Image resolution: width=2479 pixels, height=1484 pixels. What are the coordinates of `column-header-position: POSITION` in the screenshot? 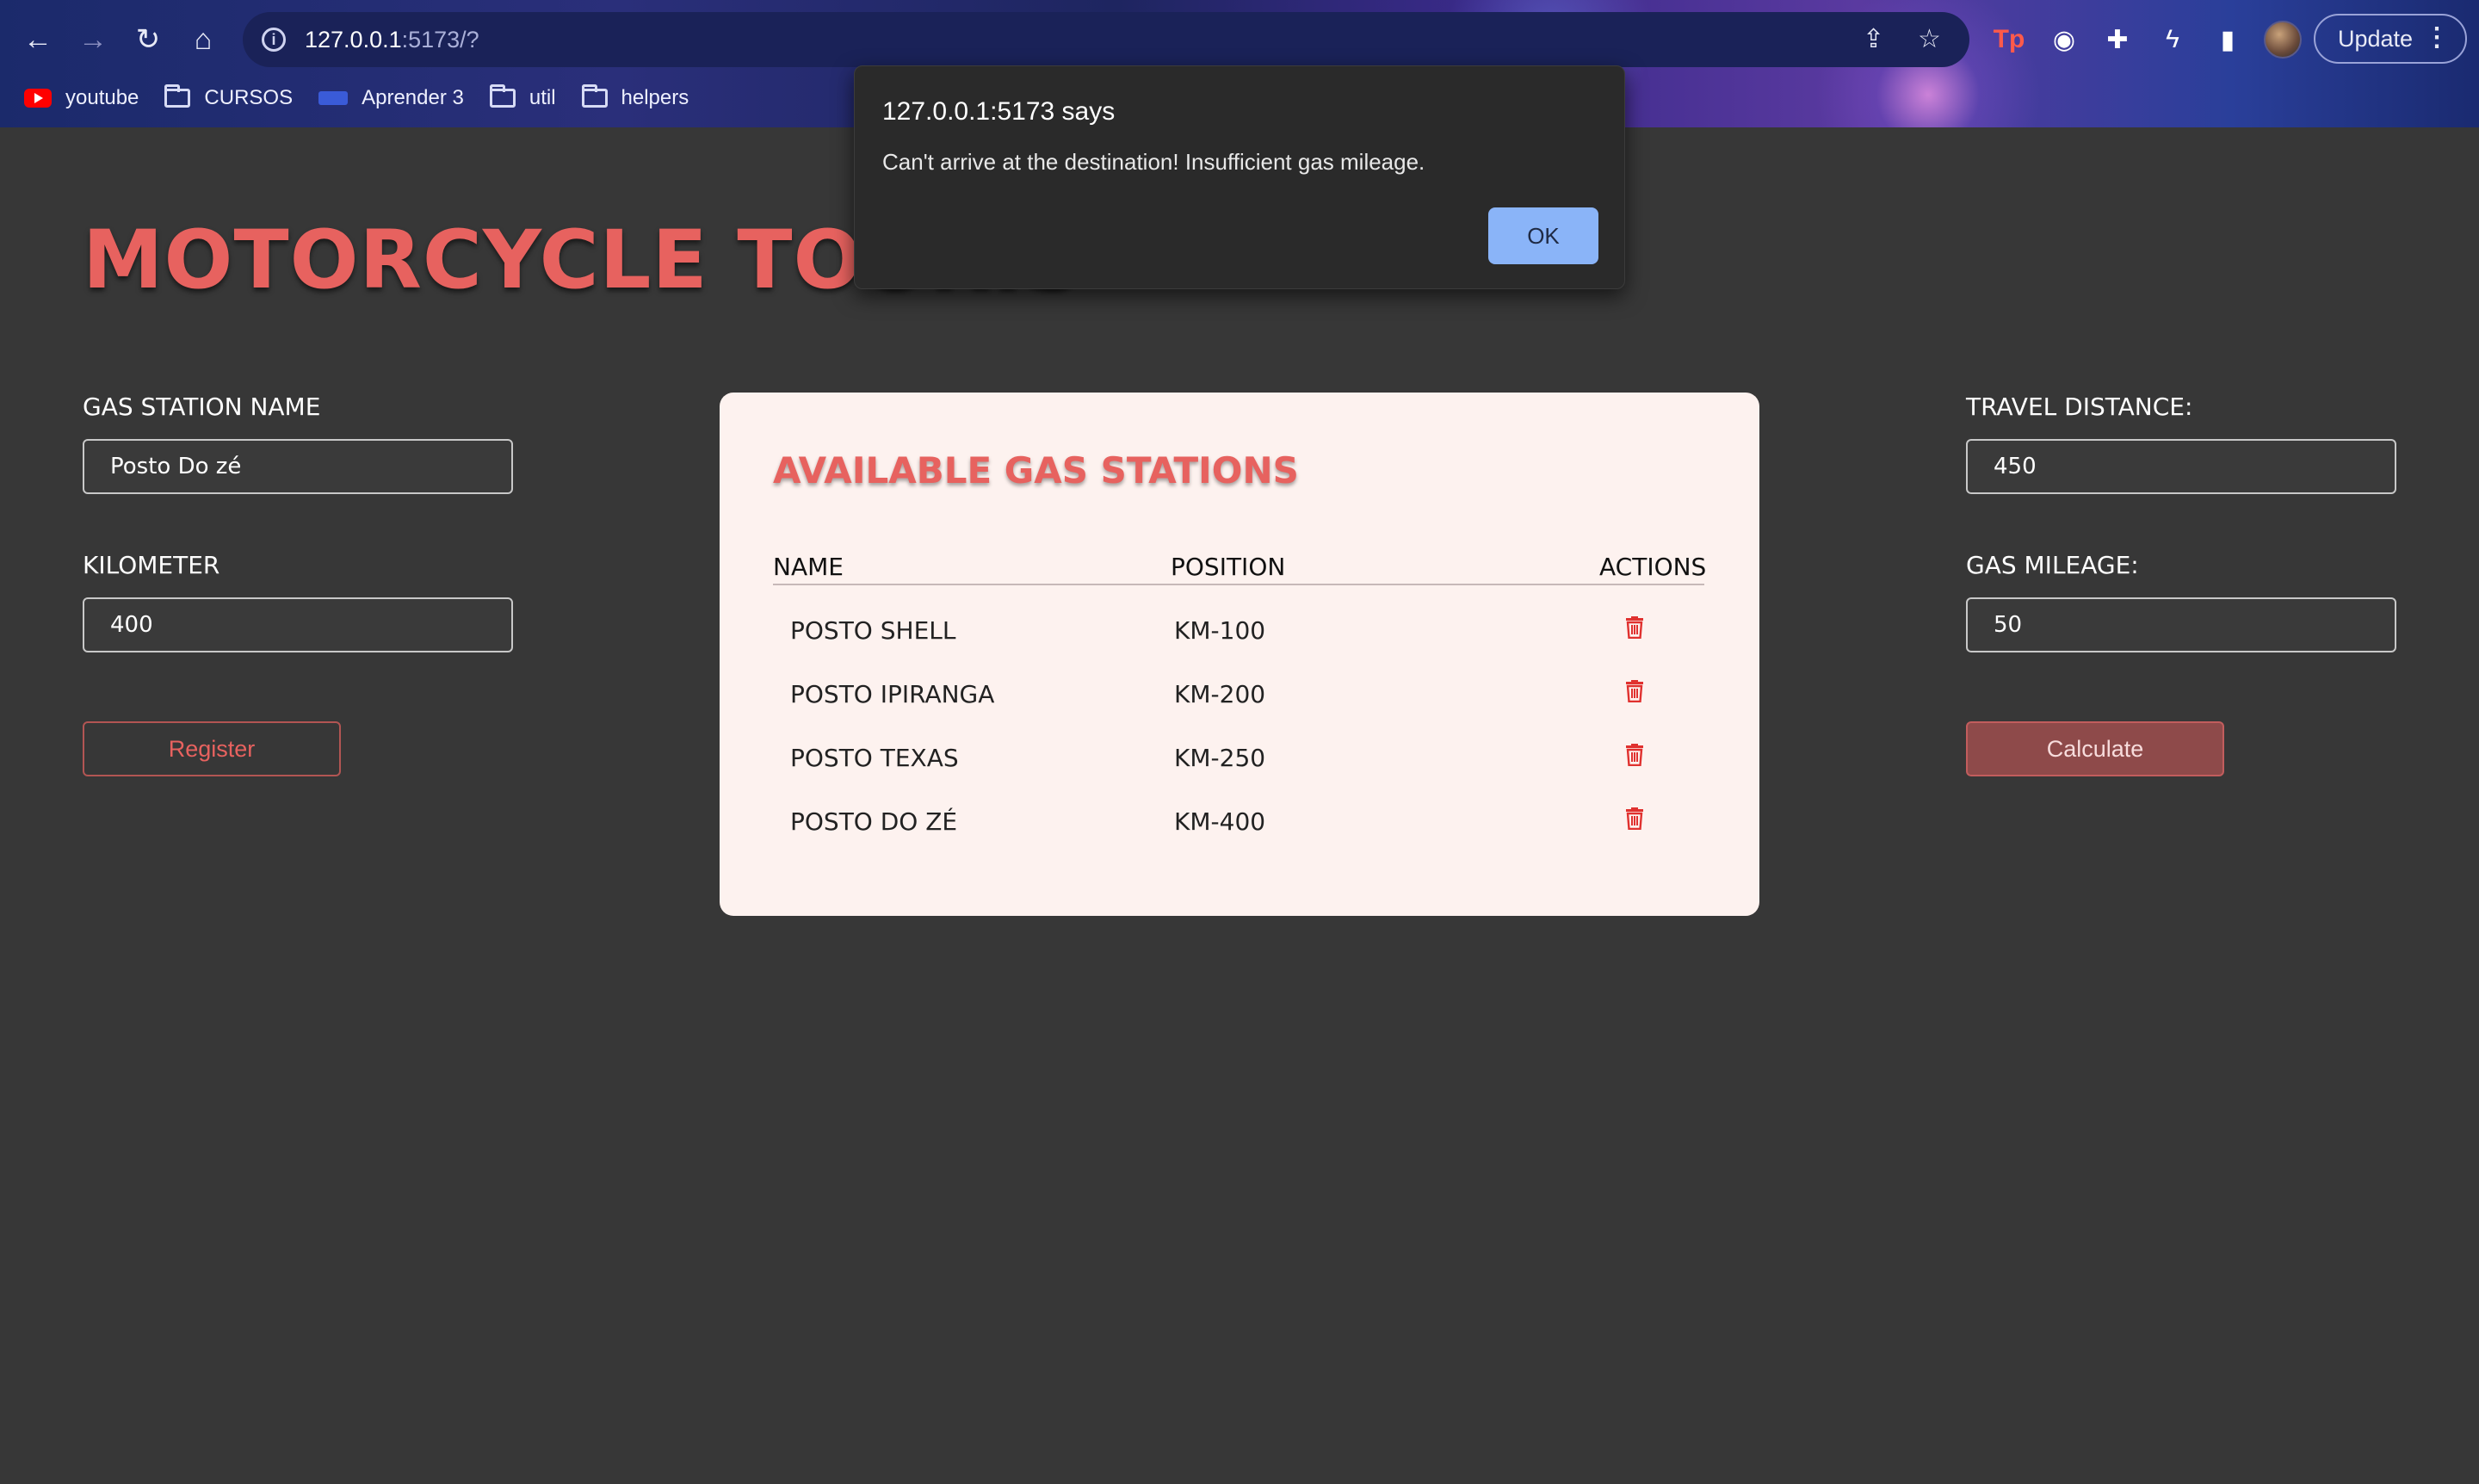 It's located at (1228, 567).